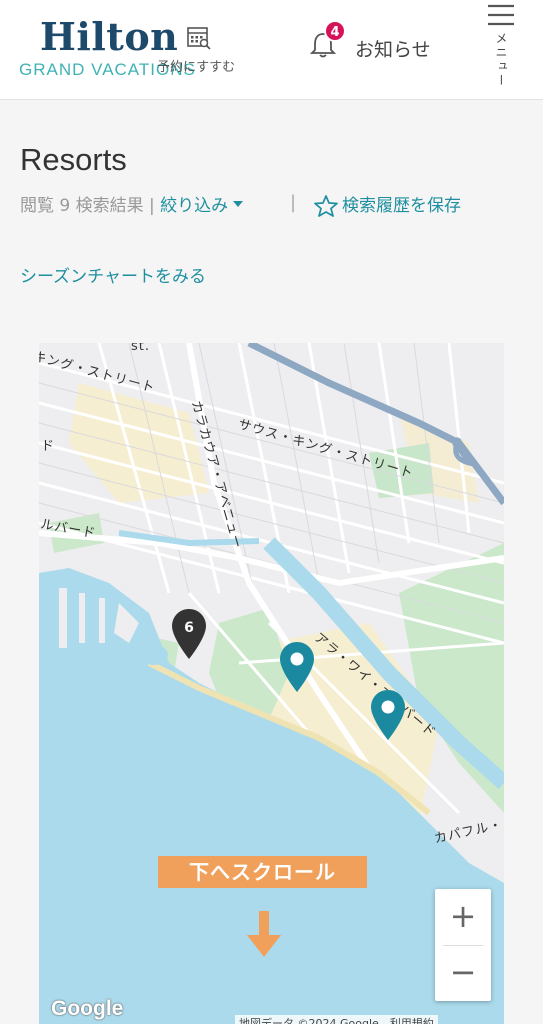 This screenshot has height=1024, width=543. Describe the element at coordinates (393, 48) in the screenshot. I see `notifications-label: お知らせ` at that location.